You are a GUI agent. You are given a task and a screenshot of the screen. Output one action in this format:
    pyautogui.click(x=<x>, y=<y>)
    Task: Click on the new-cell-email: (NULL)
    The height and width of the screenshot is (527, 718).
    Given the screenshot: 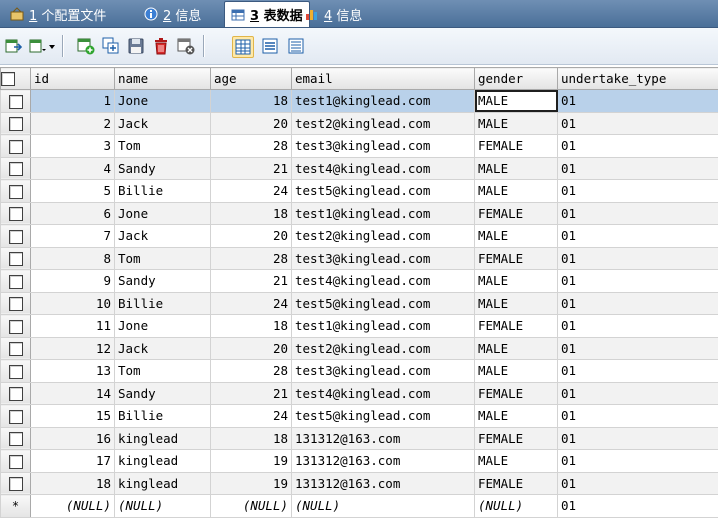 What is the action you would take?
    pyautogui.click(x=383, y=506)
    